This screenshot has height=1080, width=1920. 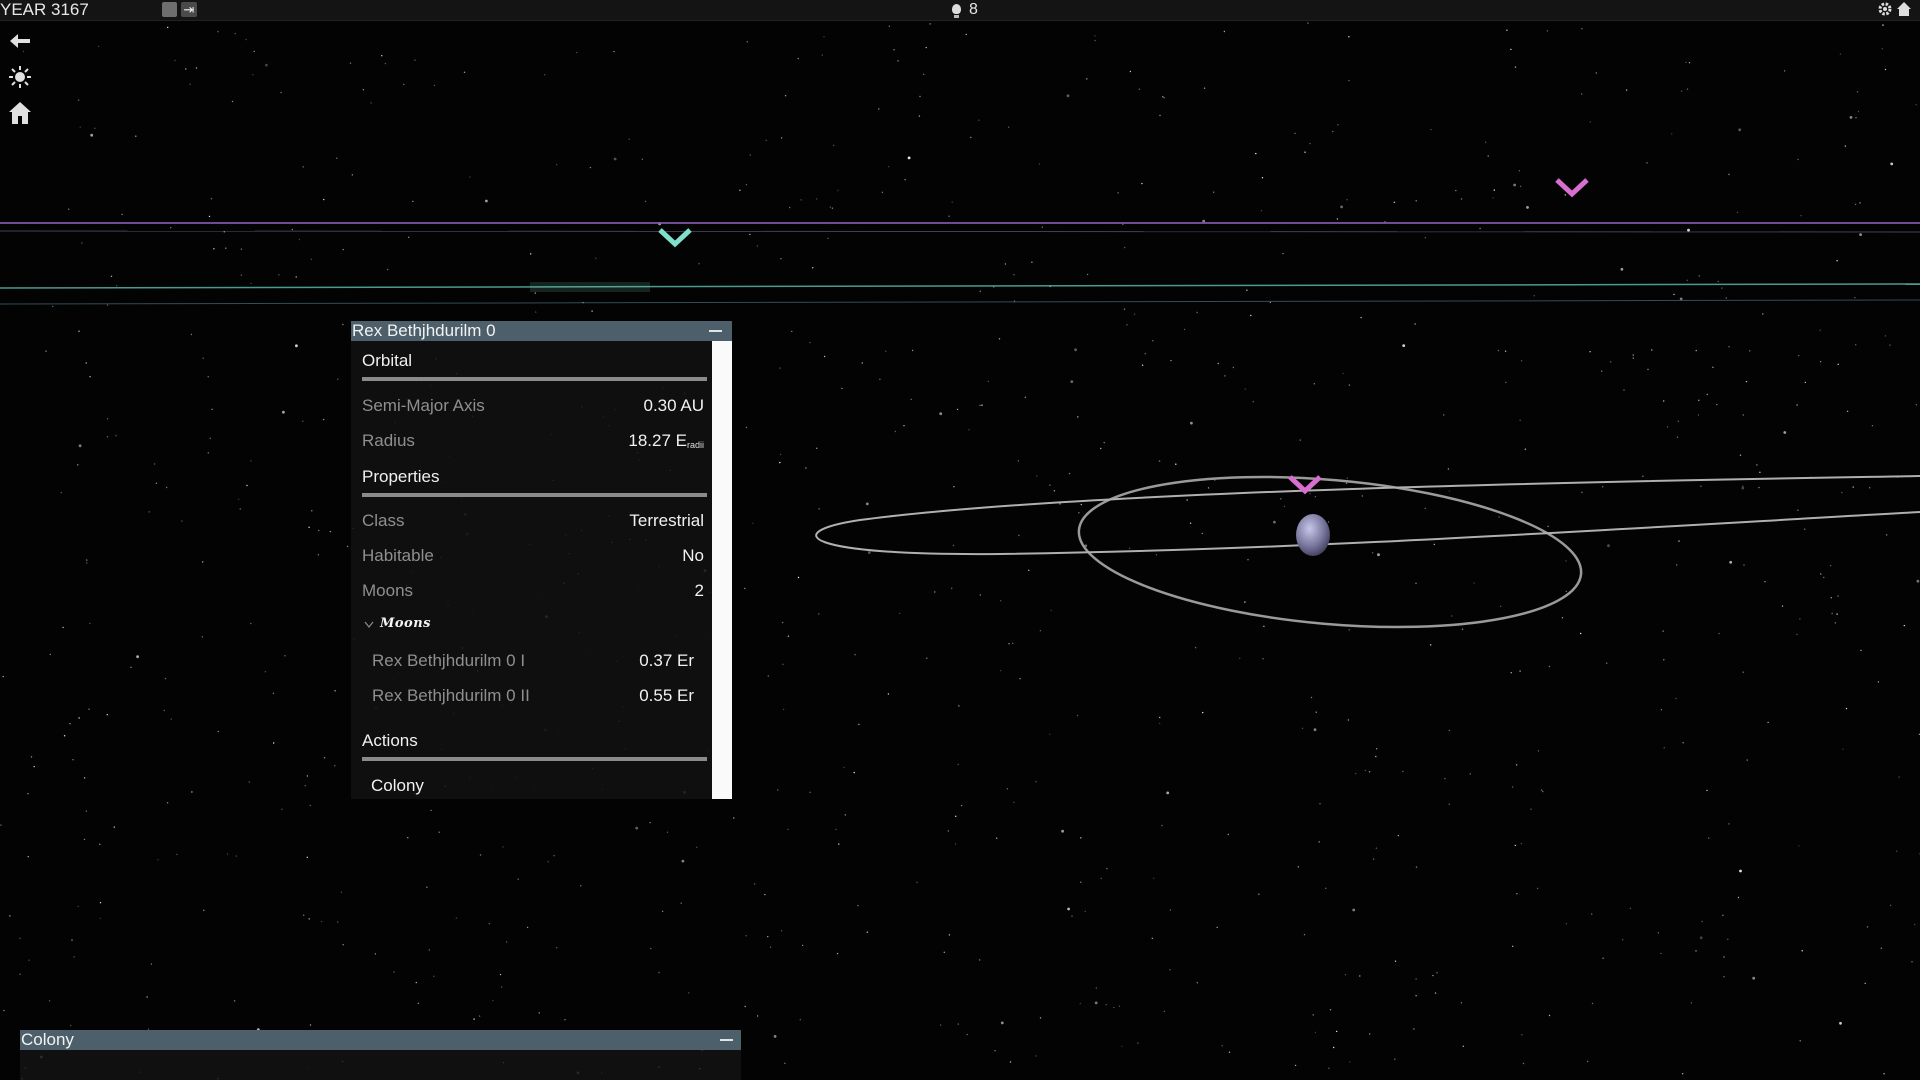 What do you see at coordinates (44, 9) in the screenshot?
I see `year-label: YEAR 3167` at bounding box center [44, 9].